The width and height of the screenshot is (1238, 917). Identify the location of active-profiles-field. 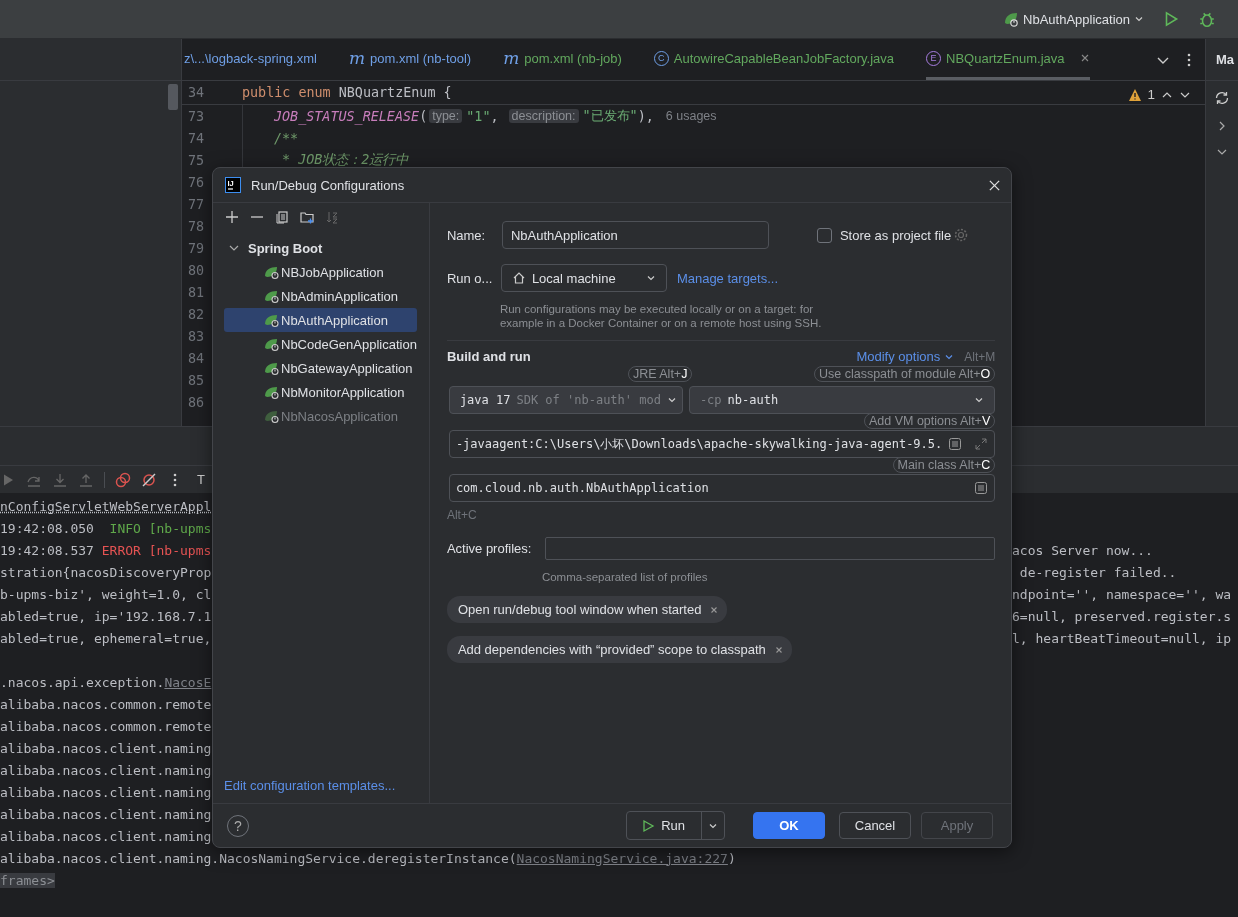
(770, 548).